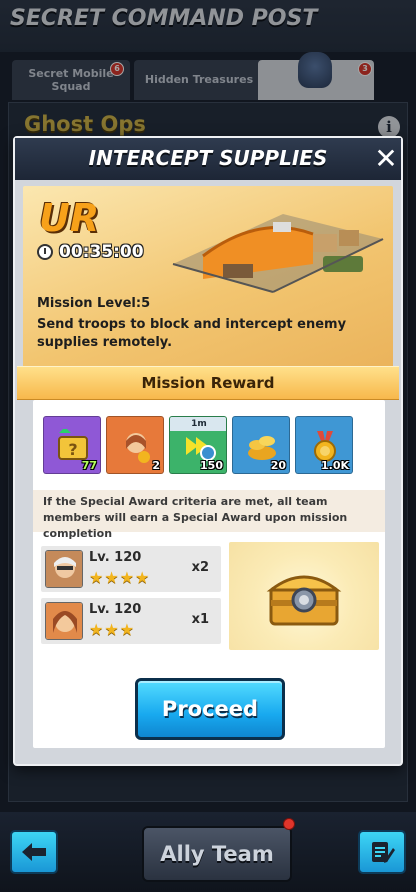 This screenshot has width=416, height=892. What do you see at coordinates (201, 449) in the screenshot?
I see `speedup-icon` at bounding box center [201, 449].